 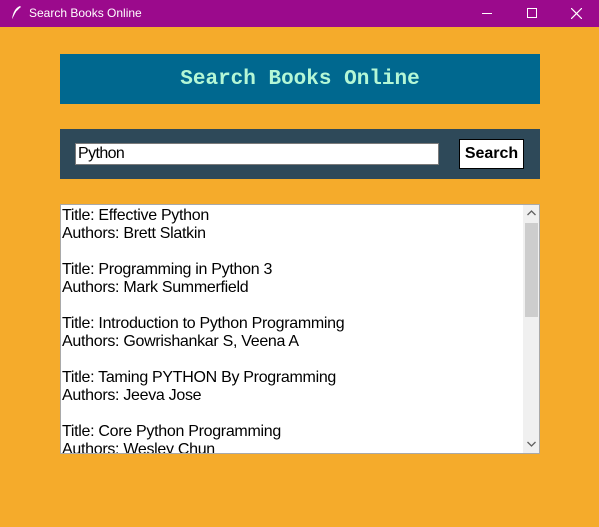 I want to click on result-title: Title: Programming in Python 3, so click(x=167, y=269).